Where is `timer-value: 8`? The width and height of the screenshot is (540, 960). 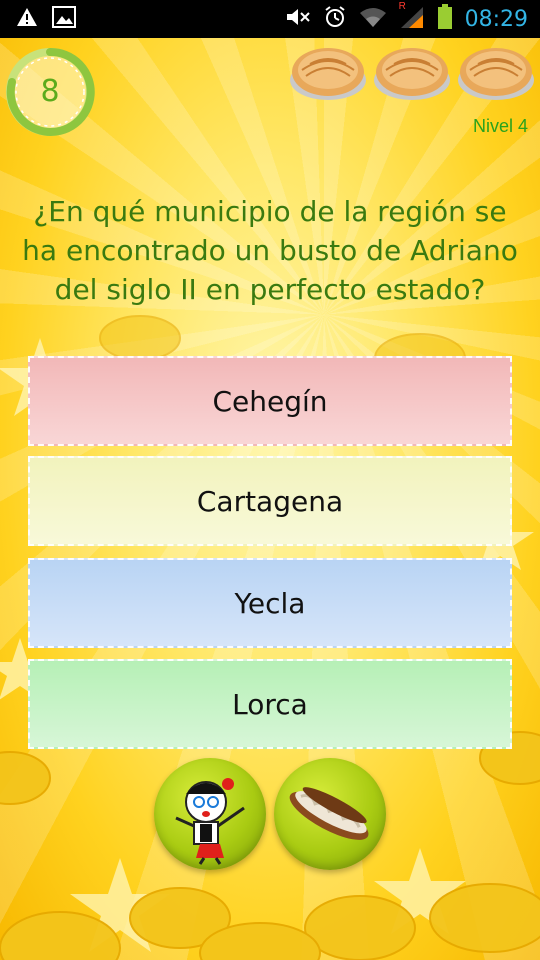
timer-value: 8 is located at coordinates (50, 91).